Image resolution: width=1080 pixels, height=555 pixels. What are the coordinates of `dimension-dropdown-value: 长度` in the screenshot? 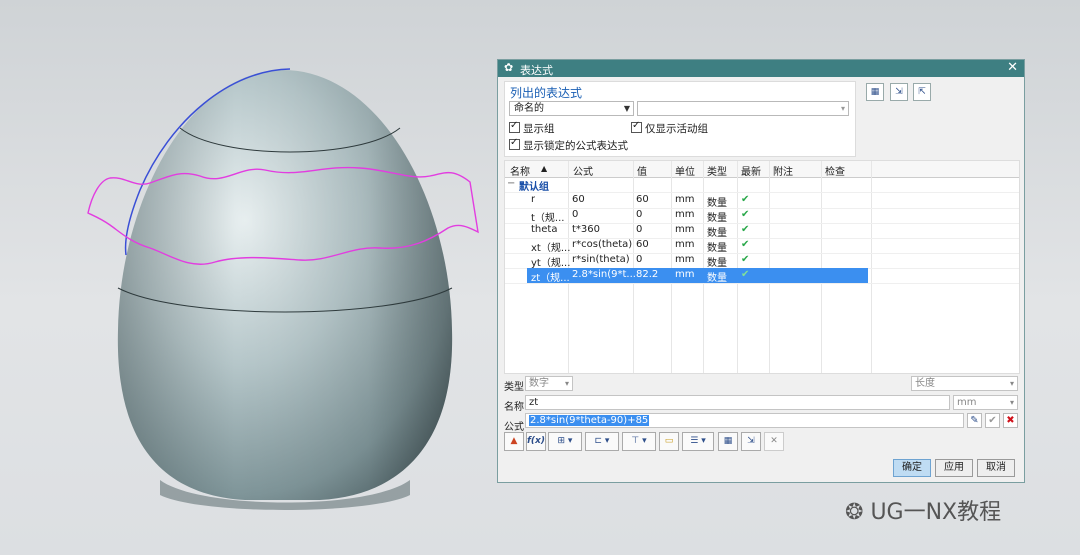 It's located at (925, 383).